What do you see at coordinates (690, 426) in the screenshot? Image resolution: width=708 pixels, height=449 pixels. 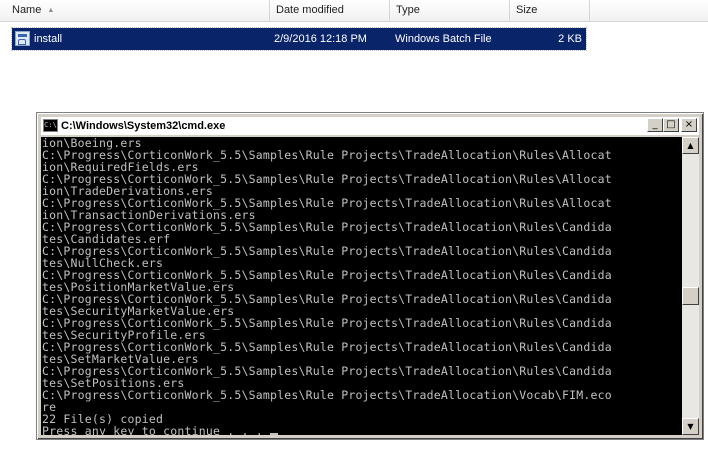 I see `scroll-down-button: ▼` at bounding box center [690, 426].